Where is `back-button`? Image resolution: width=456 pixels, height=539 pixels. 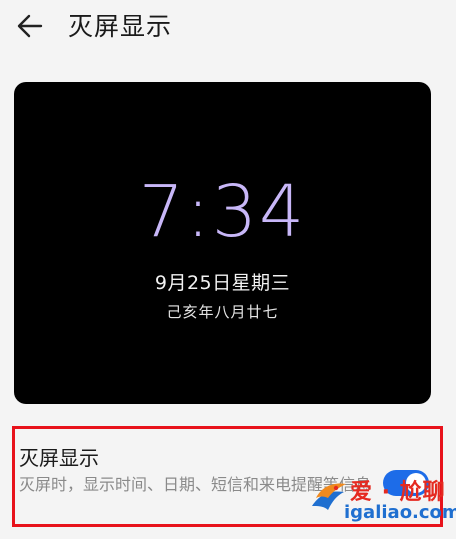 back-button is located at coordinates (30, 26).